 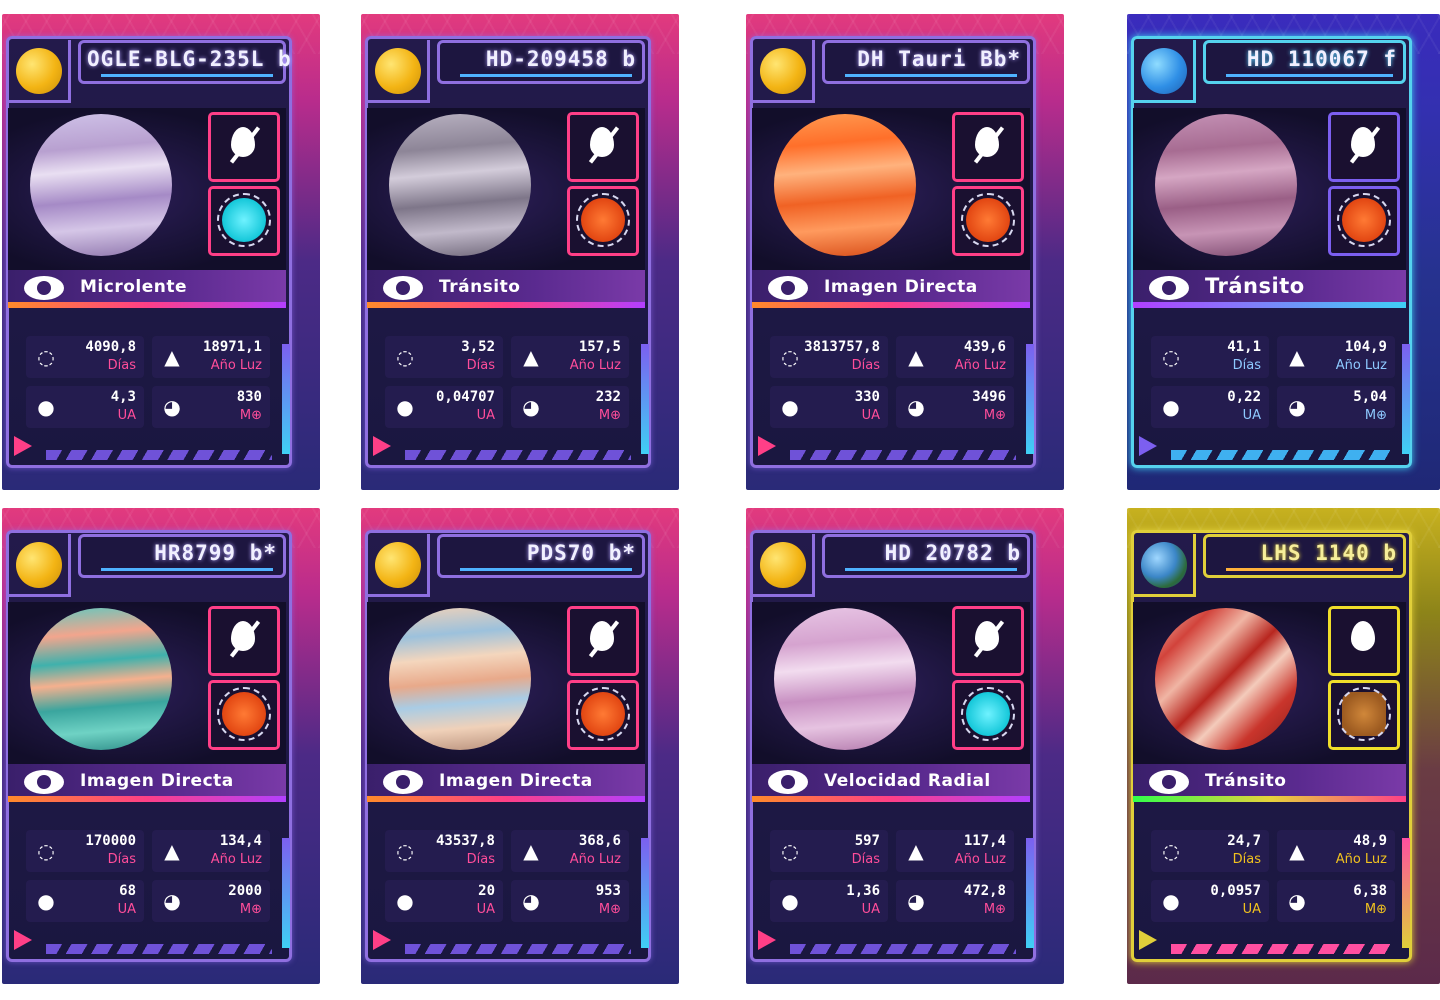 What do you see at coordinates (931, 569) in the screenshot?
I see `title-underline` at bounding box center [931, 569].